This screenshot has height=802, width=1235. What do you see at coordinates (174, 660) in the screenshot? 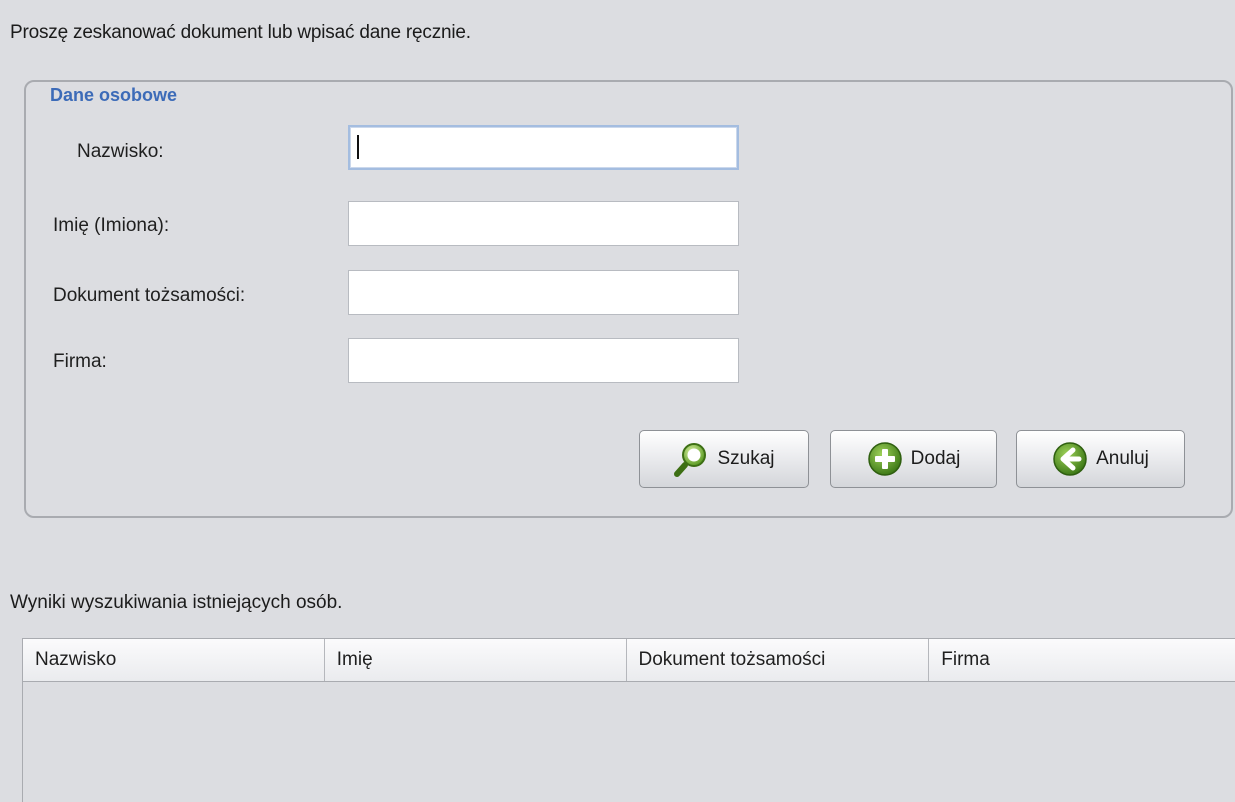
I see `column-header-surname: Nazwisko` at bounding box center [174, 660].